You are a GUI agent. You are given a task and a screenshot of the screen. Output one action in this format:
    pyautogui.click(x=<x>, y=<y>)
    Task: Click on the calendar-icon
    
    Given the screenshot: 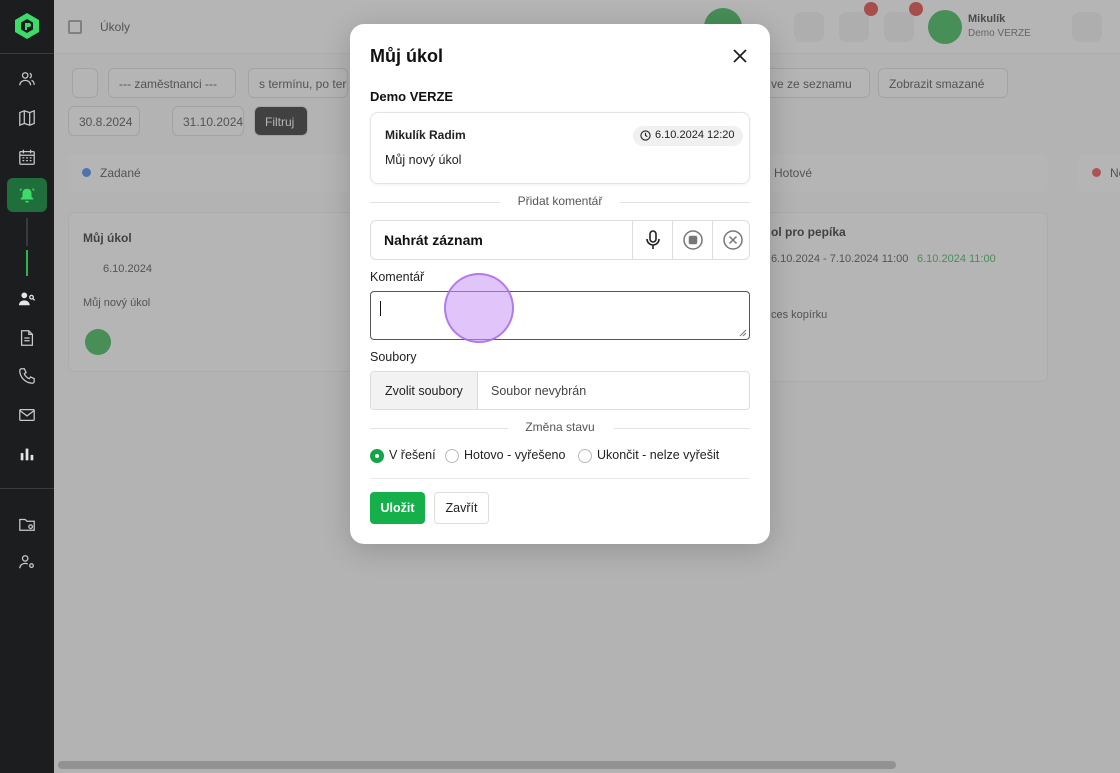 What is the action you would take?
    pyautogui.click(x=27, y=157)
    